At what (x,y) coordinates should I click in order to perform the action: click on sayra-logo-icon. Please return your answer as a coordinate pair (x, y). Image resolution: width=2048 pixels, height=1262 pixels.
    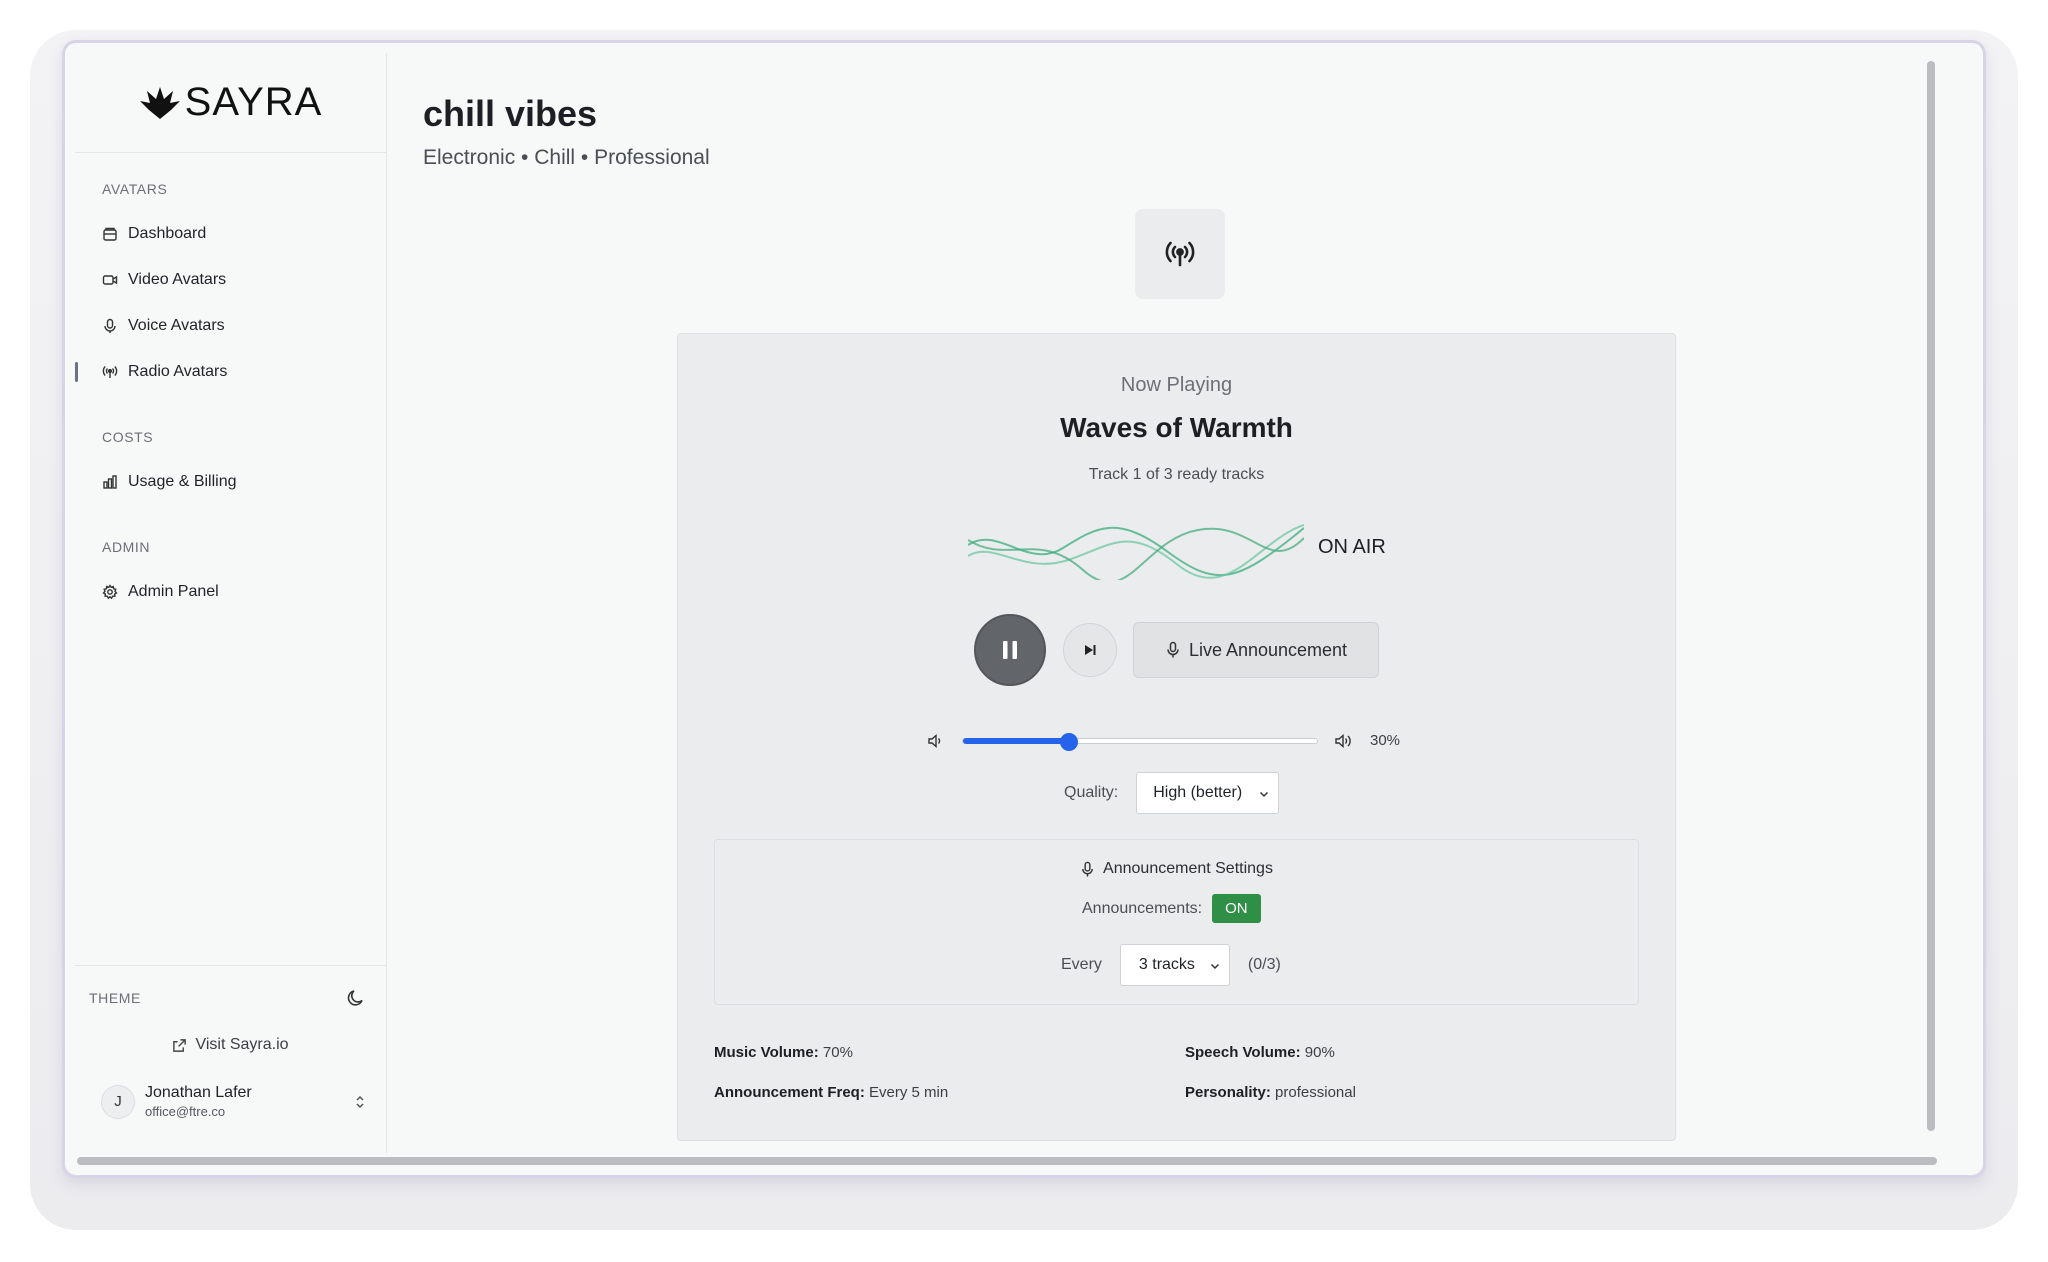
    Looking at the image, I should click on (159, 102).